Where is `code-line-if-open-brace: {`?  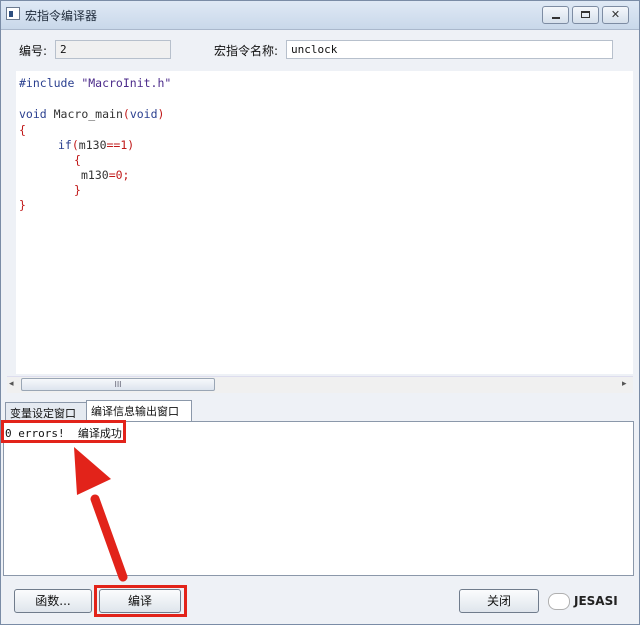
code-line-if-open-brace: { is located at coordinates (77, 160).